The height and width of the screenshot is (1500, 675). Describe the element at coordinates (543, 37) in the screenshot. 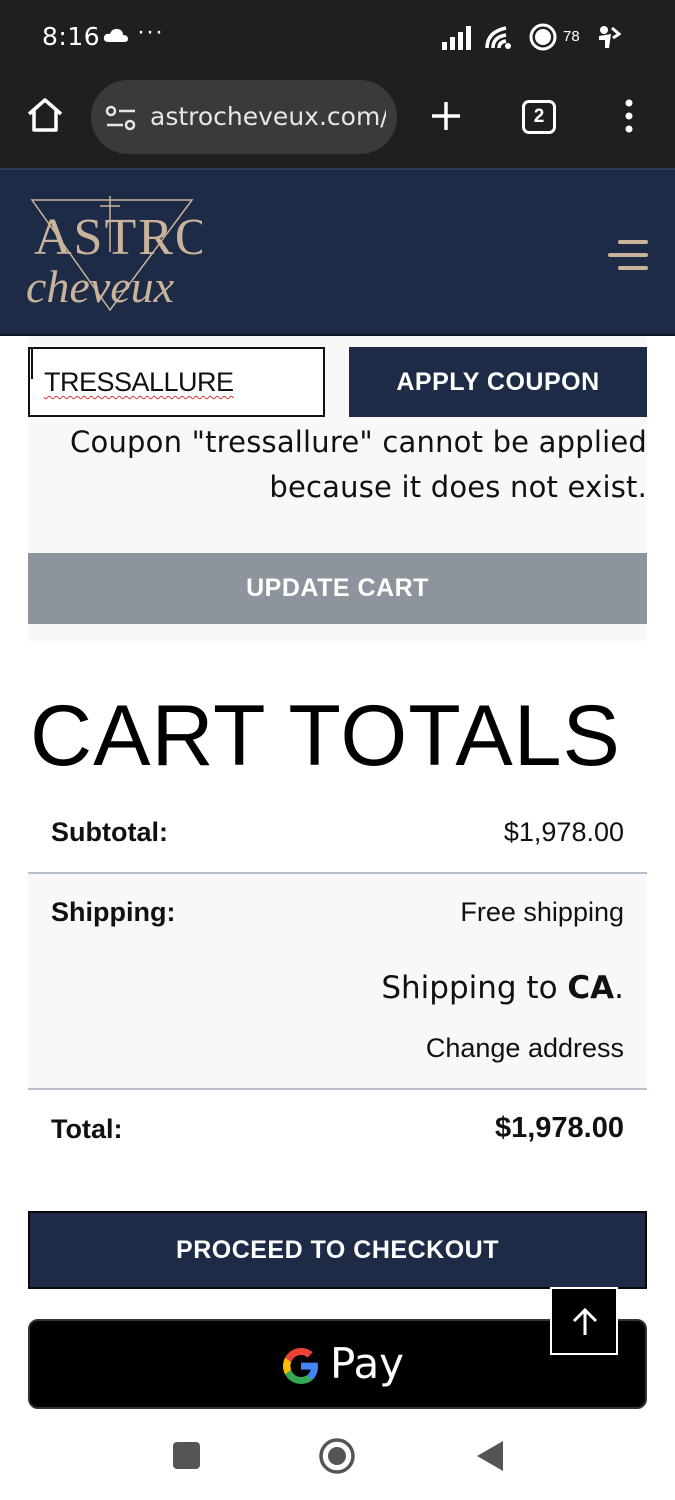

I see `battery-icon` at that location.